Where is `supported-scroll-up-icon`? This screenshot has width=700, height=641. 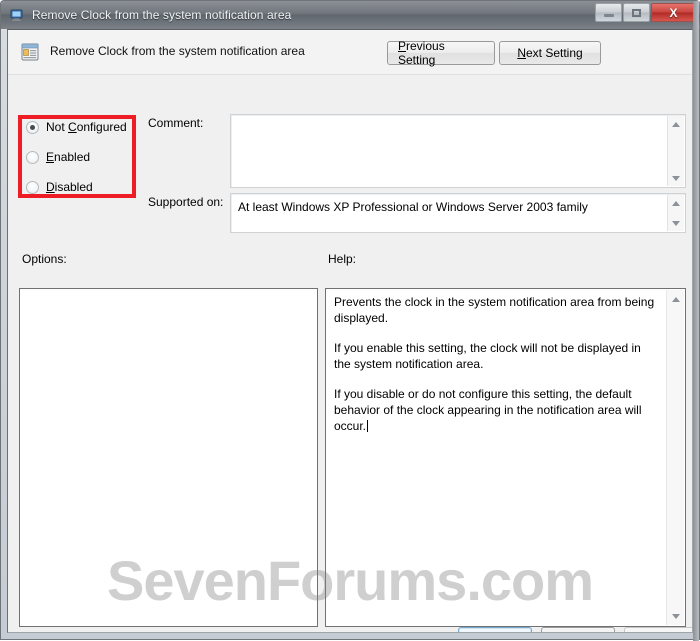
supported-scroll-up-icon is located at coordinates (676, 203).